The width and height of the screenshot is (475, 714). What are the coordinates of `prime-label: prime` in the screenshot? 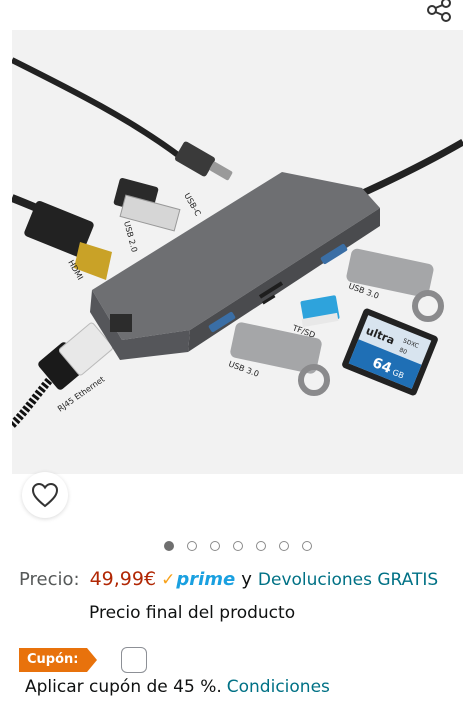 It's located at (206, 579).